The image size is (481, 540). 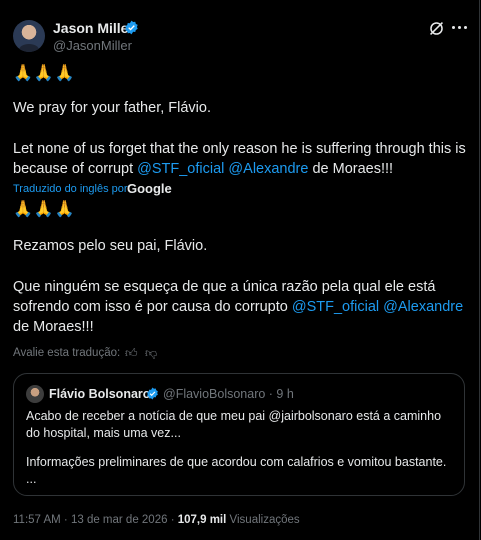 What do you see at coordinates (44, 73) in the screenshot?
I see `post-emoji-original: 🙏🙏🙏` at bounding box center [44, 73].